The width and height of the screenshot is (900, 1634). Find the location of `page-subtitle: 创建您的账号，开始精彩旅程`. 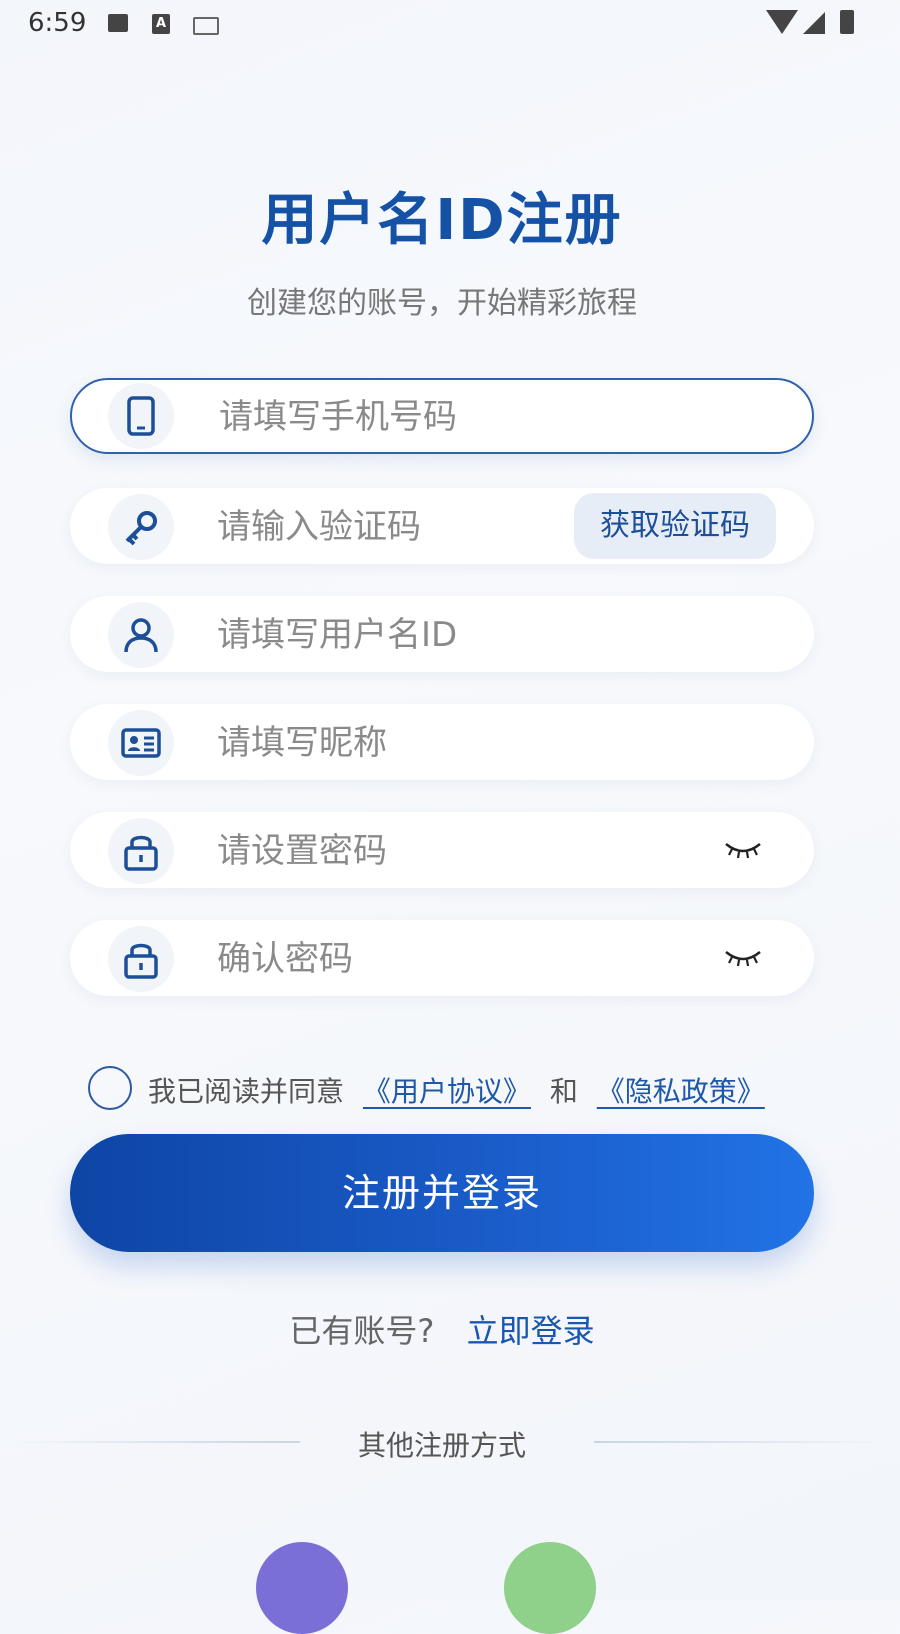

page-subtitle: 创建您的账号，开始精彩旅程 is located at coordinates (442, 303).